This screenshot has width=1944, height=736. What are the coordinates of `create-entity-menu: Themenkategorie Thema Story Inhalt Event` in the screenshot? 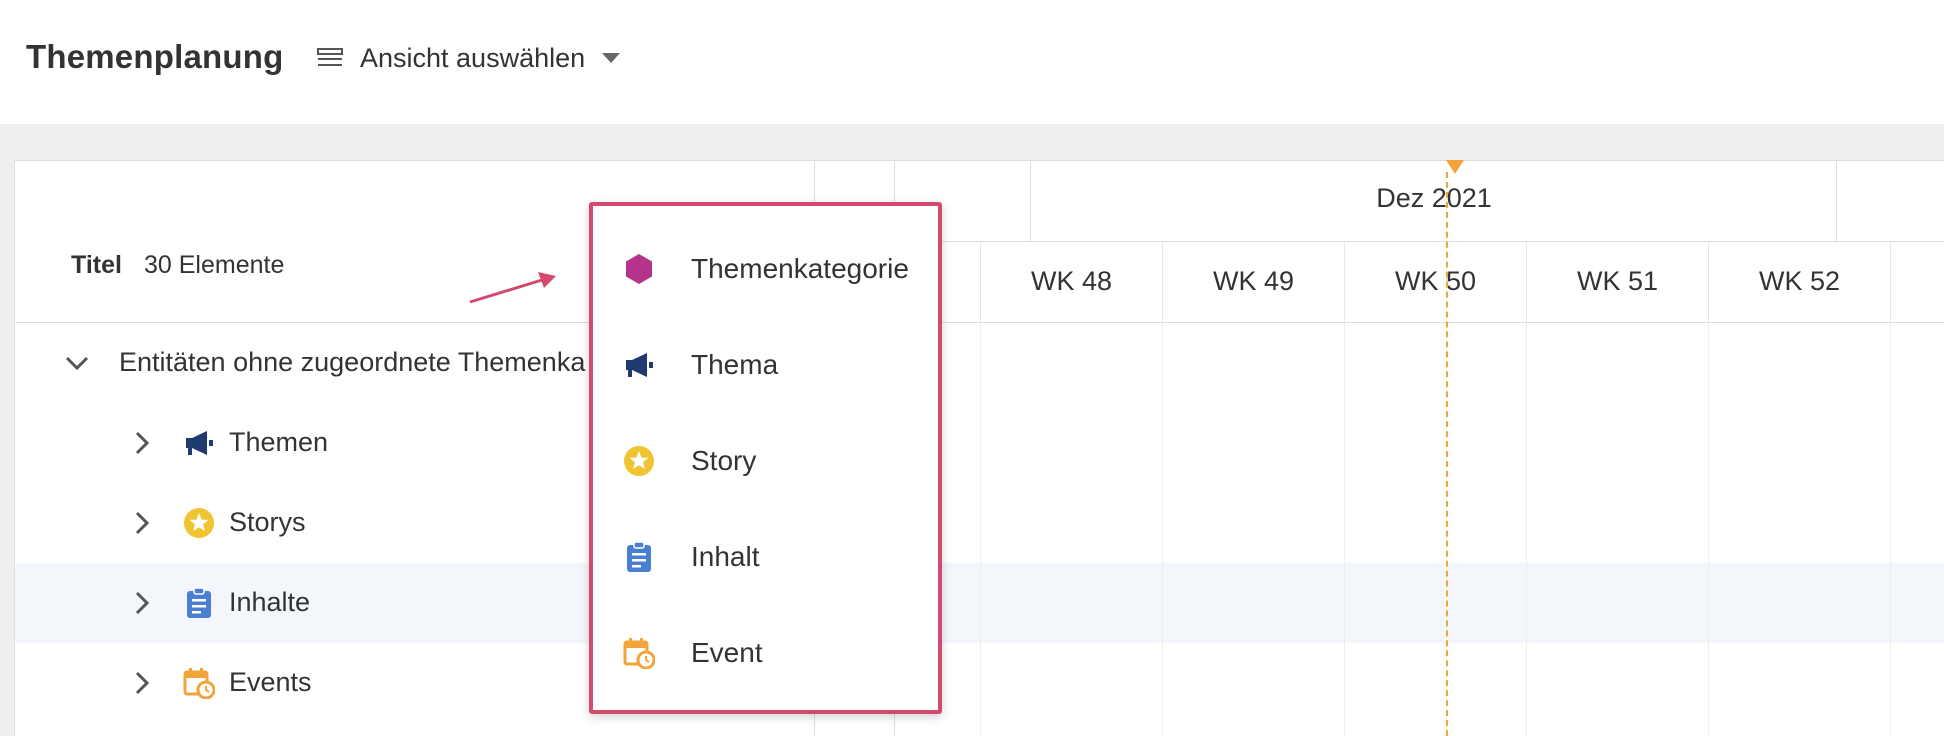 It's located at (765, 458).